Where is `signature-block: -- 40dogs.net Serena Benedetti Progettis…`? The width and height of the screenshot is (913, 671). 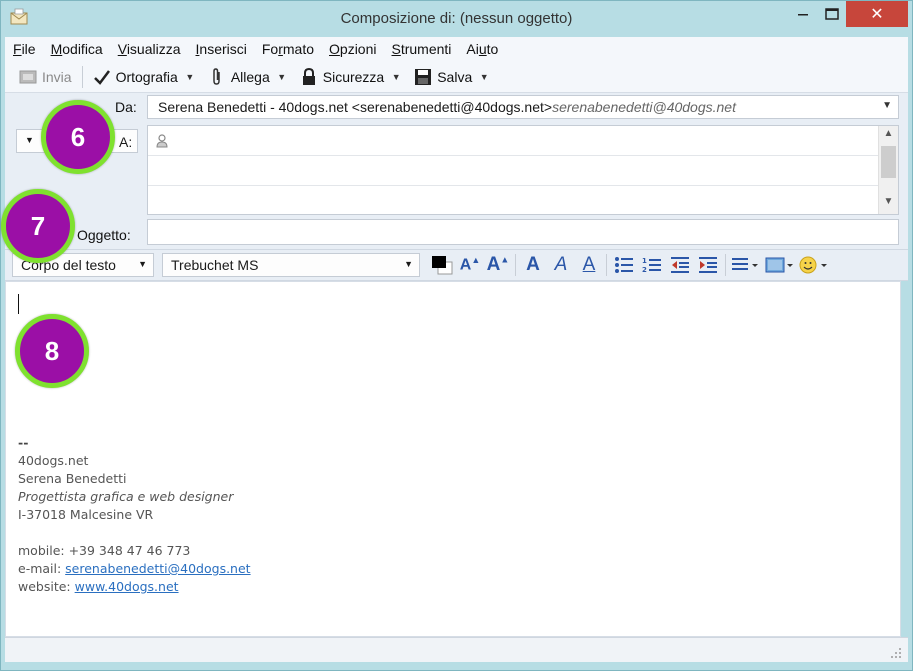 signature-block: -- 40dogs.net Serena Benedetti Progettis… is located at coordinates (134, 515).